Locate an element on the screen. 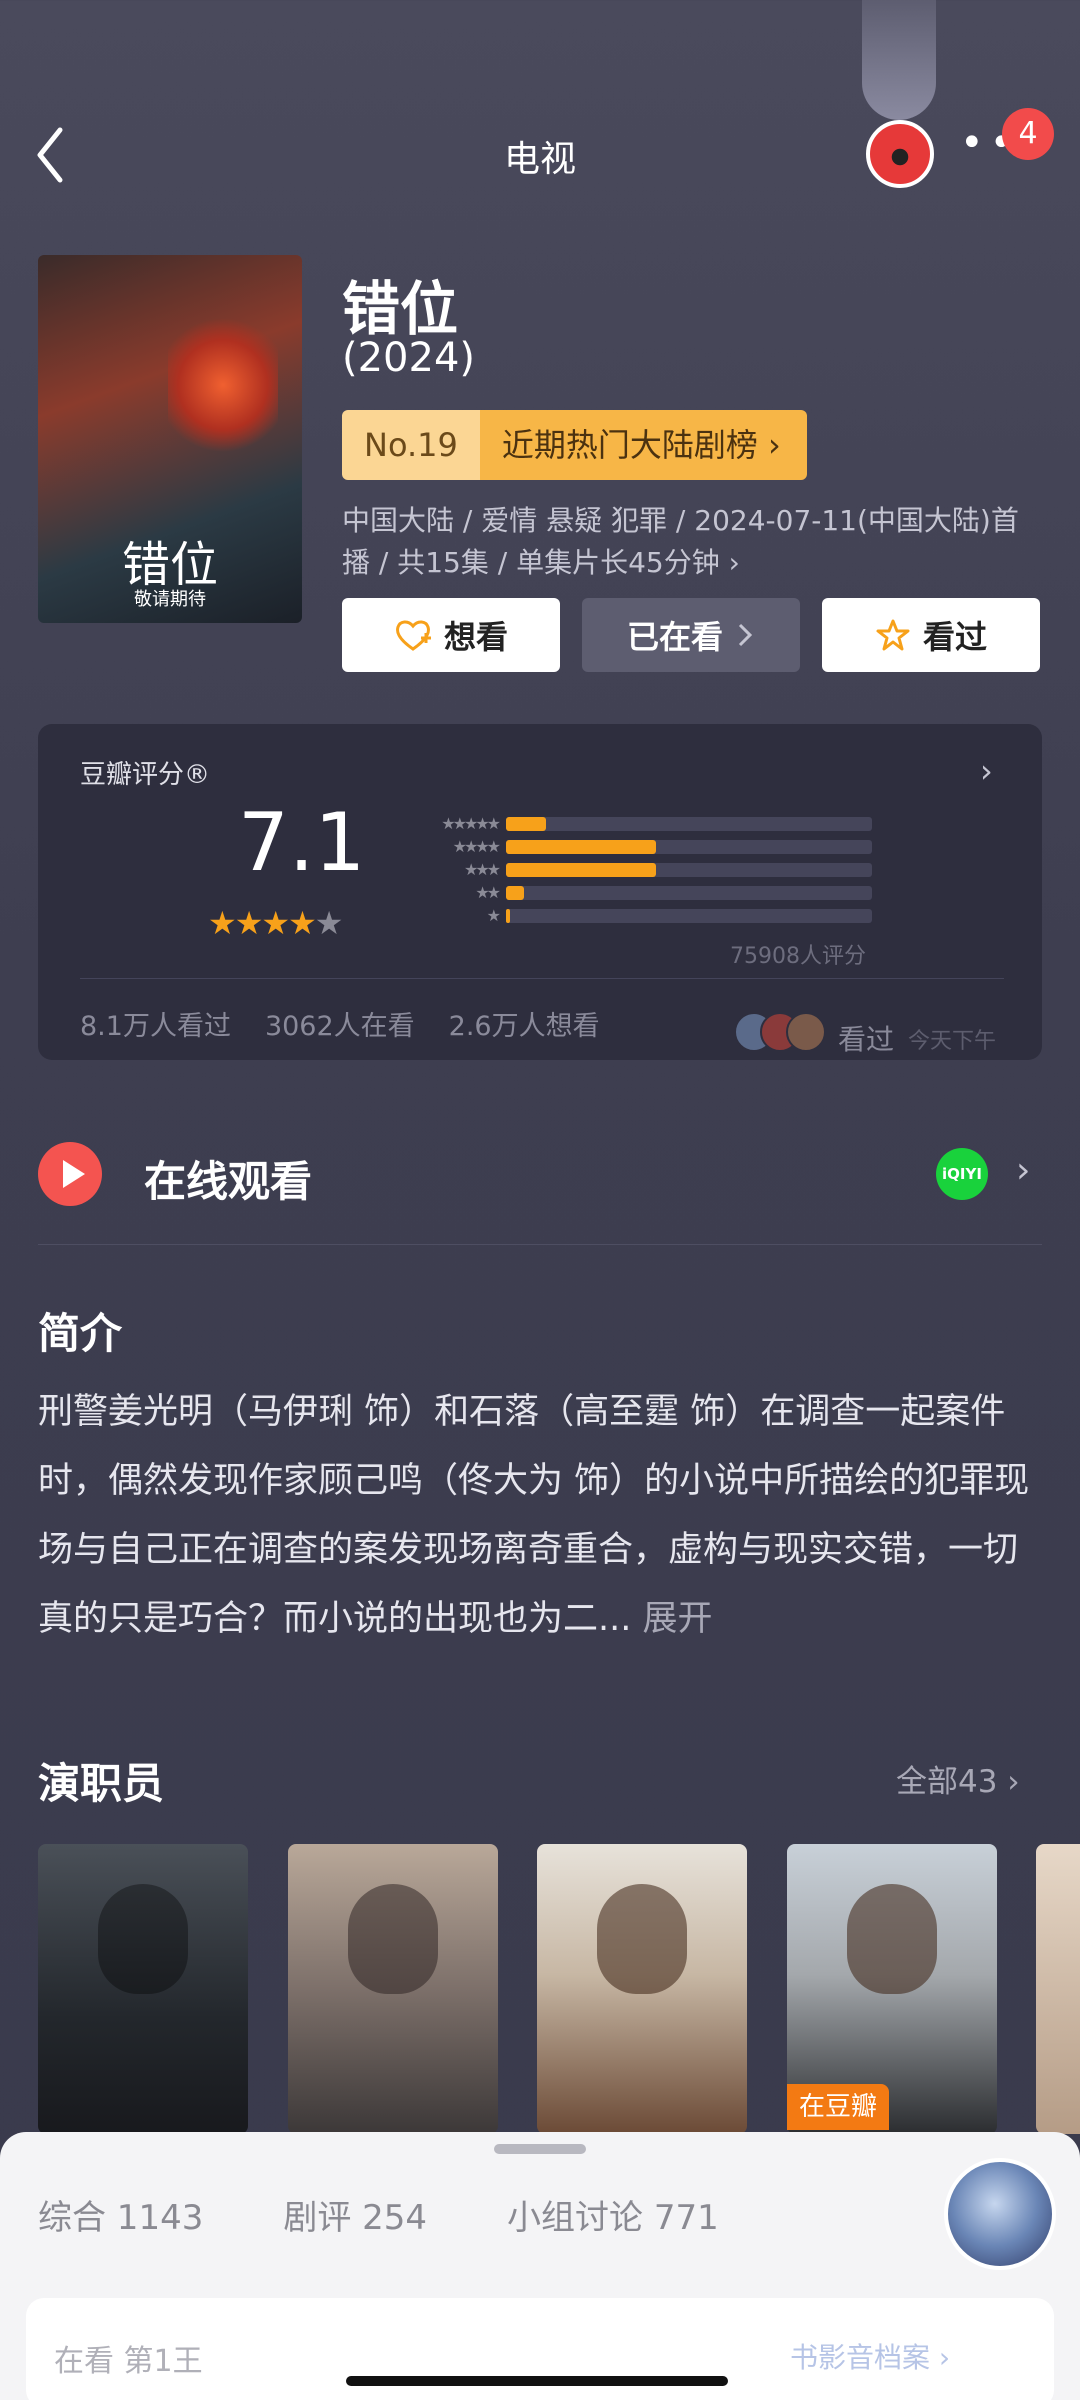 The image size is (1080, 2400). heart-plus-icon is located at coordinates (413, 635).